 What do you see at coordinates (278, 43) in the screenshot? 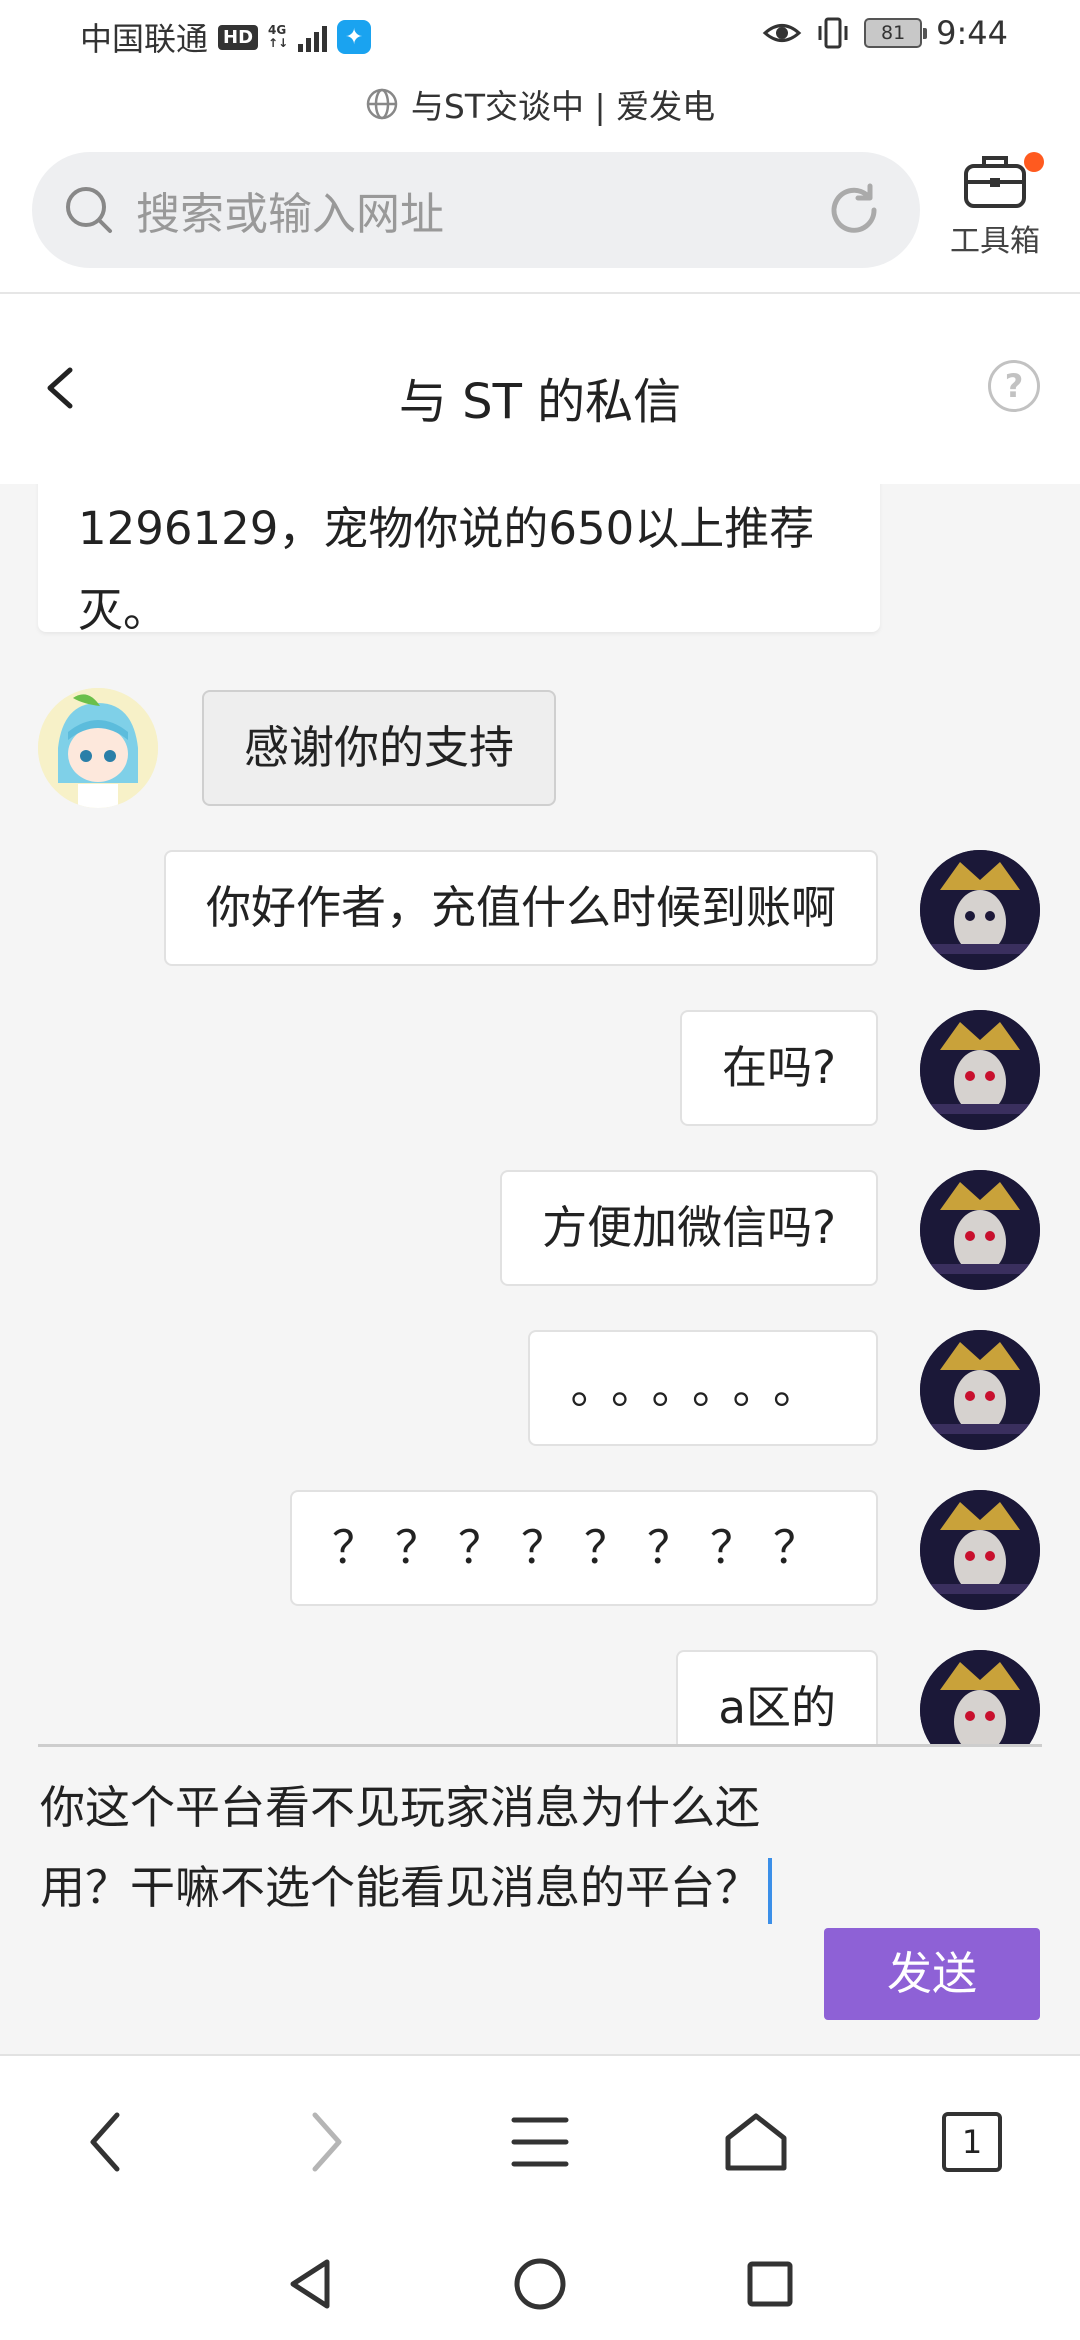
I see `network-arrows: ↑↓` at bounding box center [278, 43].